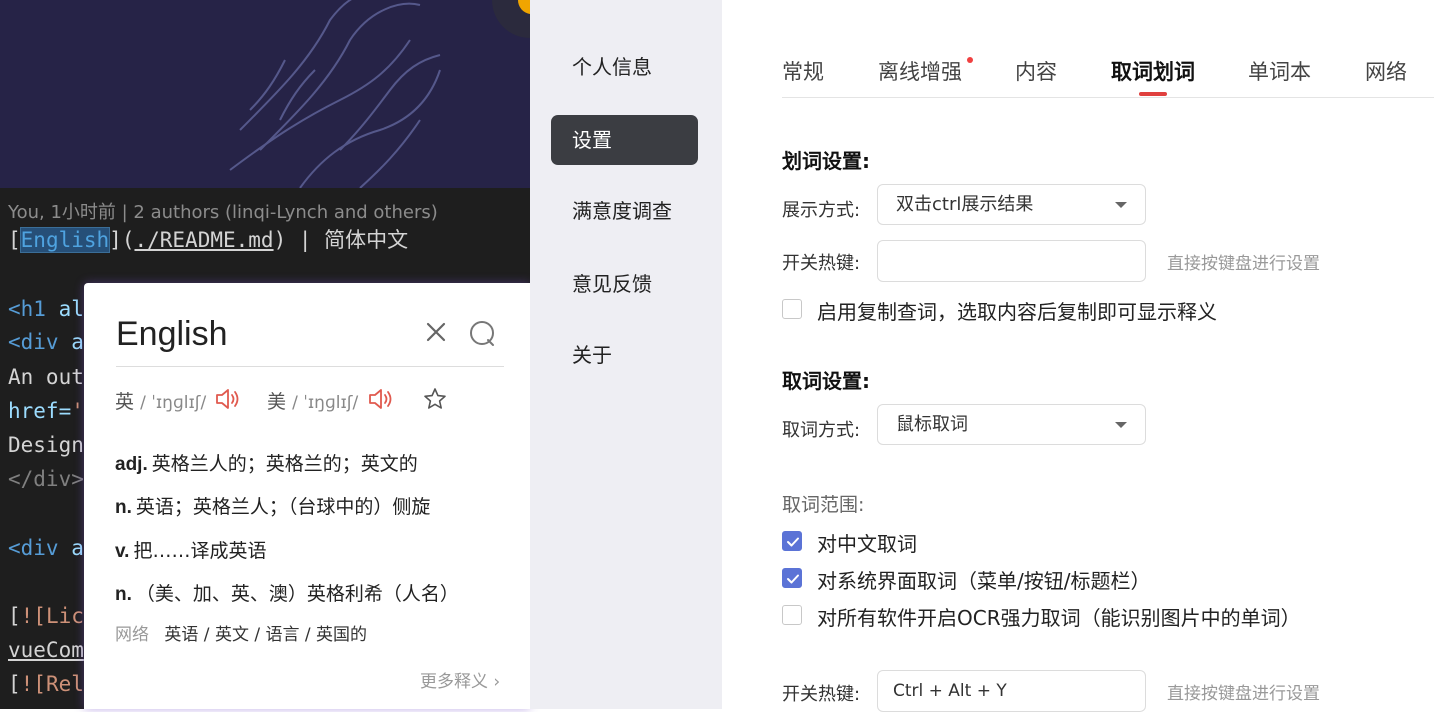  I want to click on code-line: vueCom, so click(46, 650).